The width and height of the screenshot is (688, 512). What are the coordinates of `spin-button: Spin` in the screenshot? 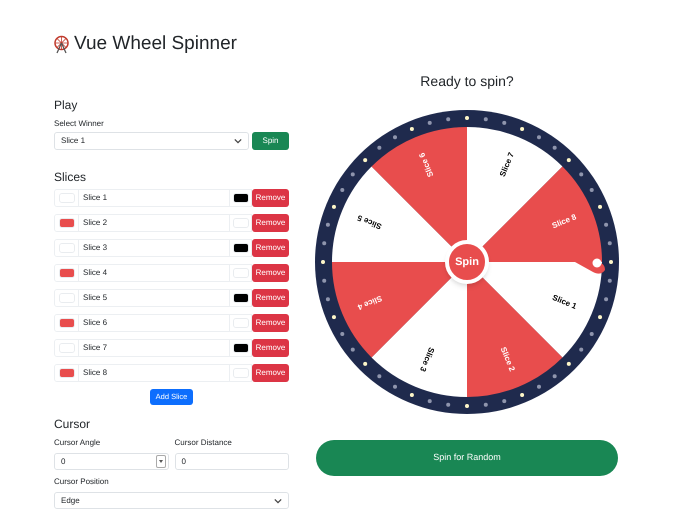 It's located at (270, 141).